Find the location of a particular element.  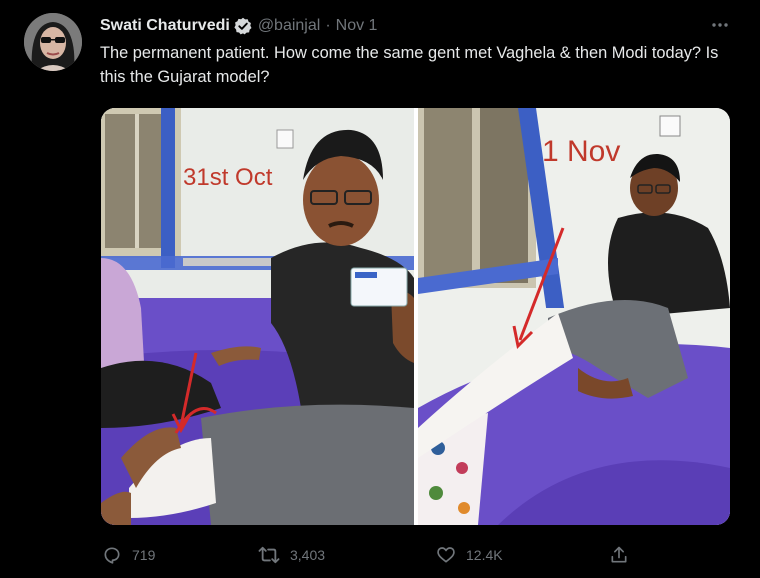

tweet-header: Swati Chaturvedi @bainjal · Nov 1 is located at coordinates (238, 26).